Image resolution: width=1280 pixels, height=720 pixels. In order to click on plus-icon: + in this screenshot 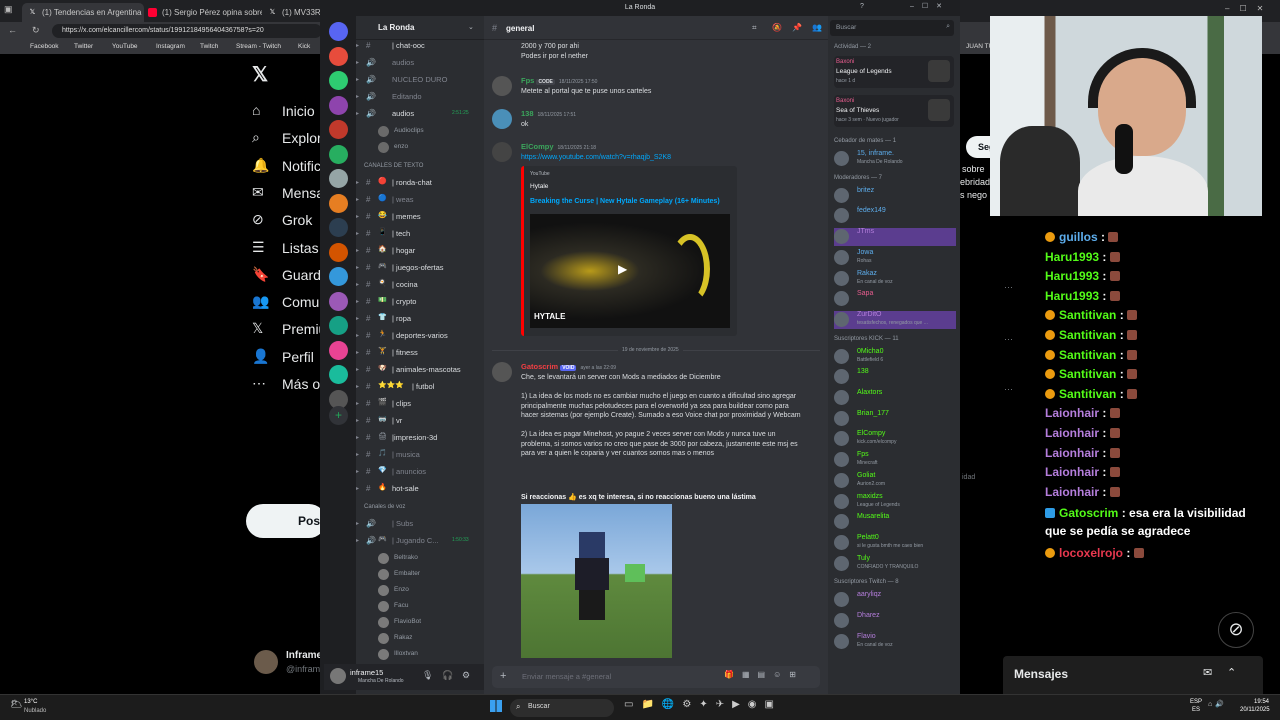, I will do `click(503, 676)`.